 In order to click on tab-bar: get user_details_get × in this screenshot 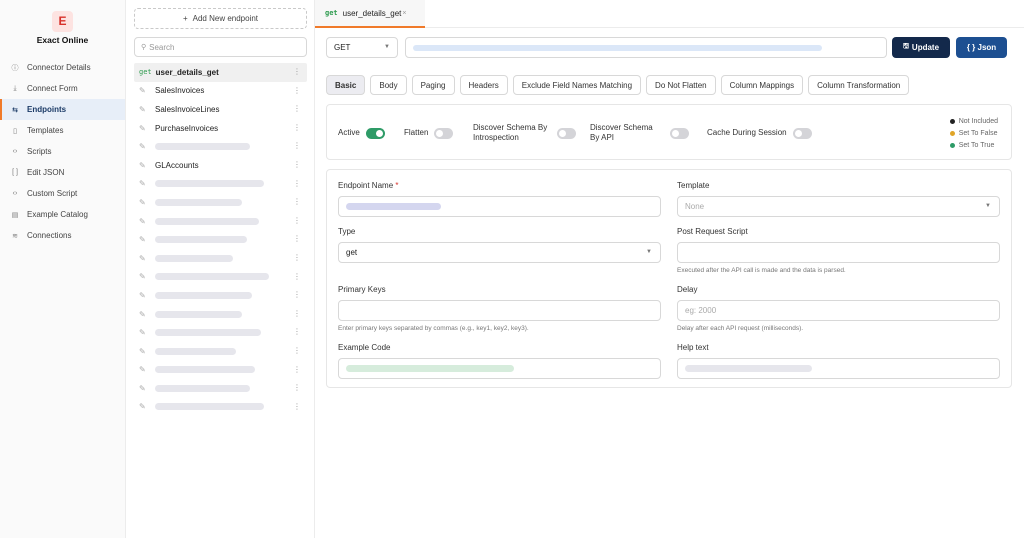, I will do `click(669, 14)`.